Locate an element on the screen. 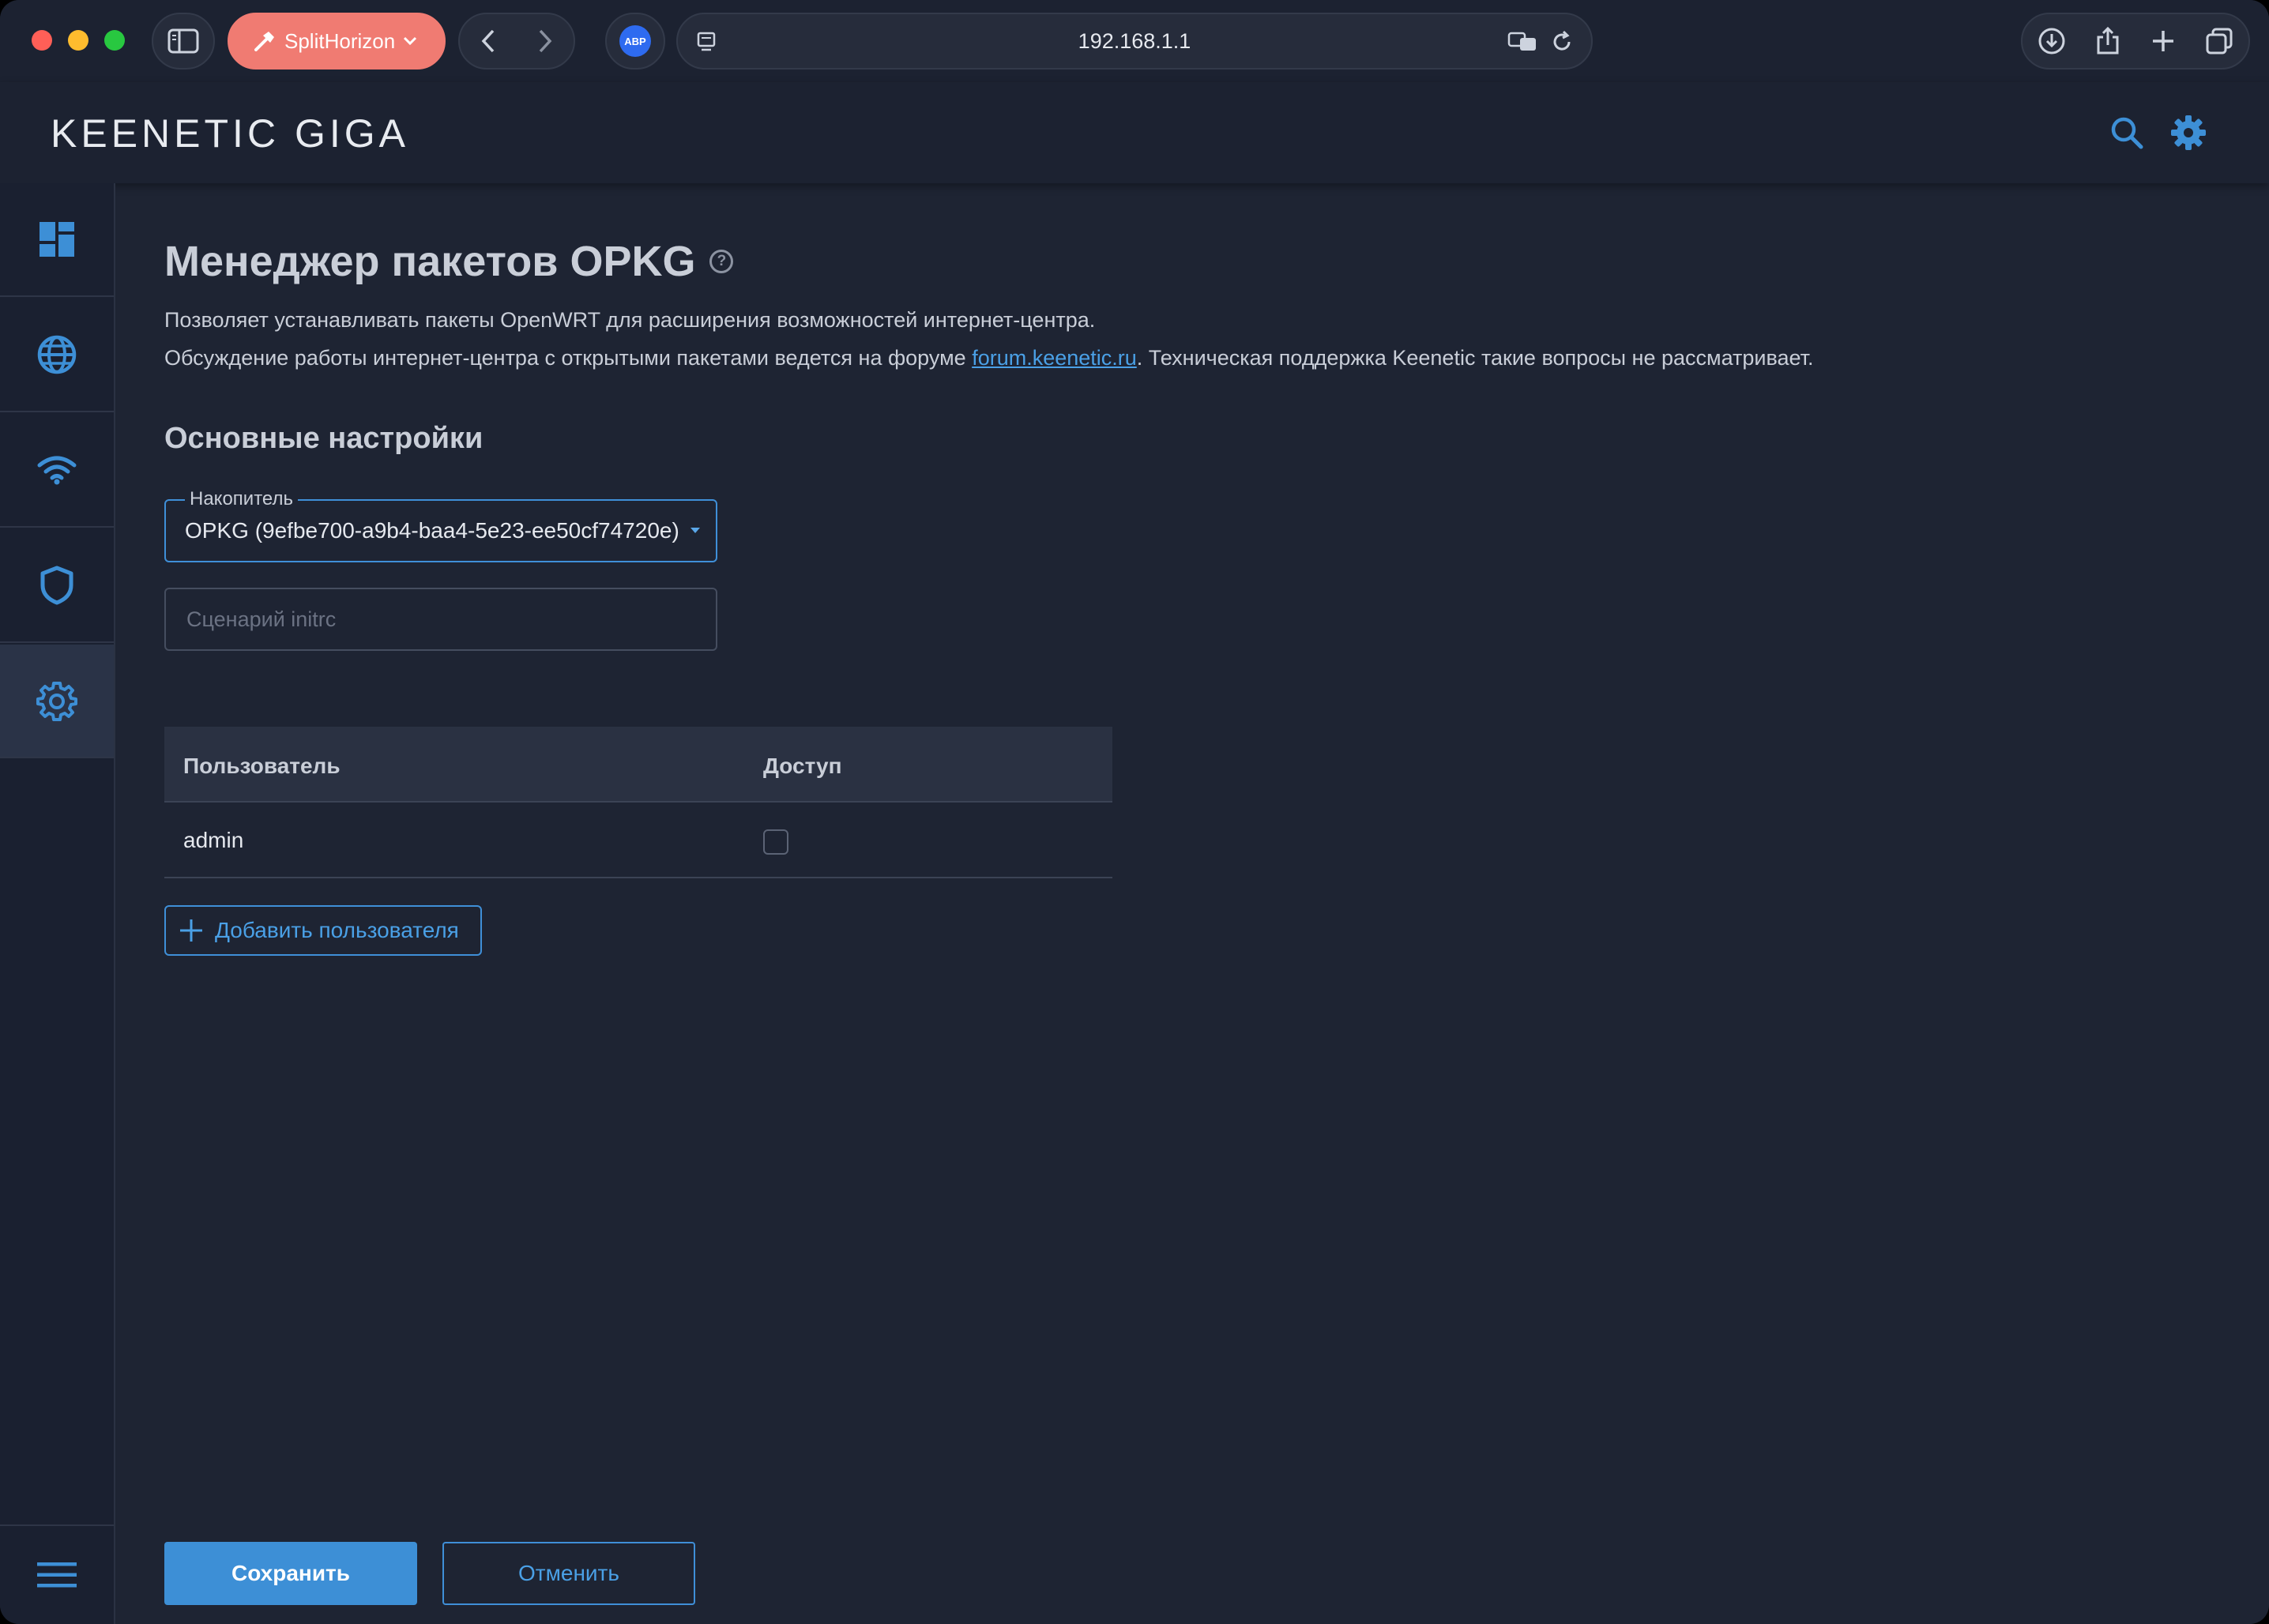  user-name-cell: admin is located at coordinates (213, 840).